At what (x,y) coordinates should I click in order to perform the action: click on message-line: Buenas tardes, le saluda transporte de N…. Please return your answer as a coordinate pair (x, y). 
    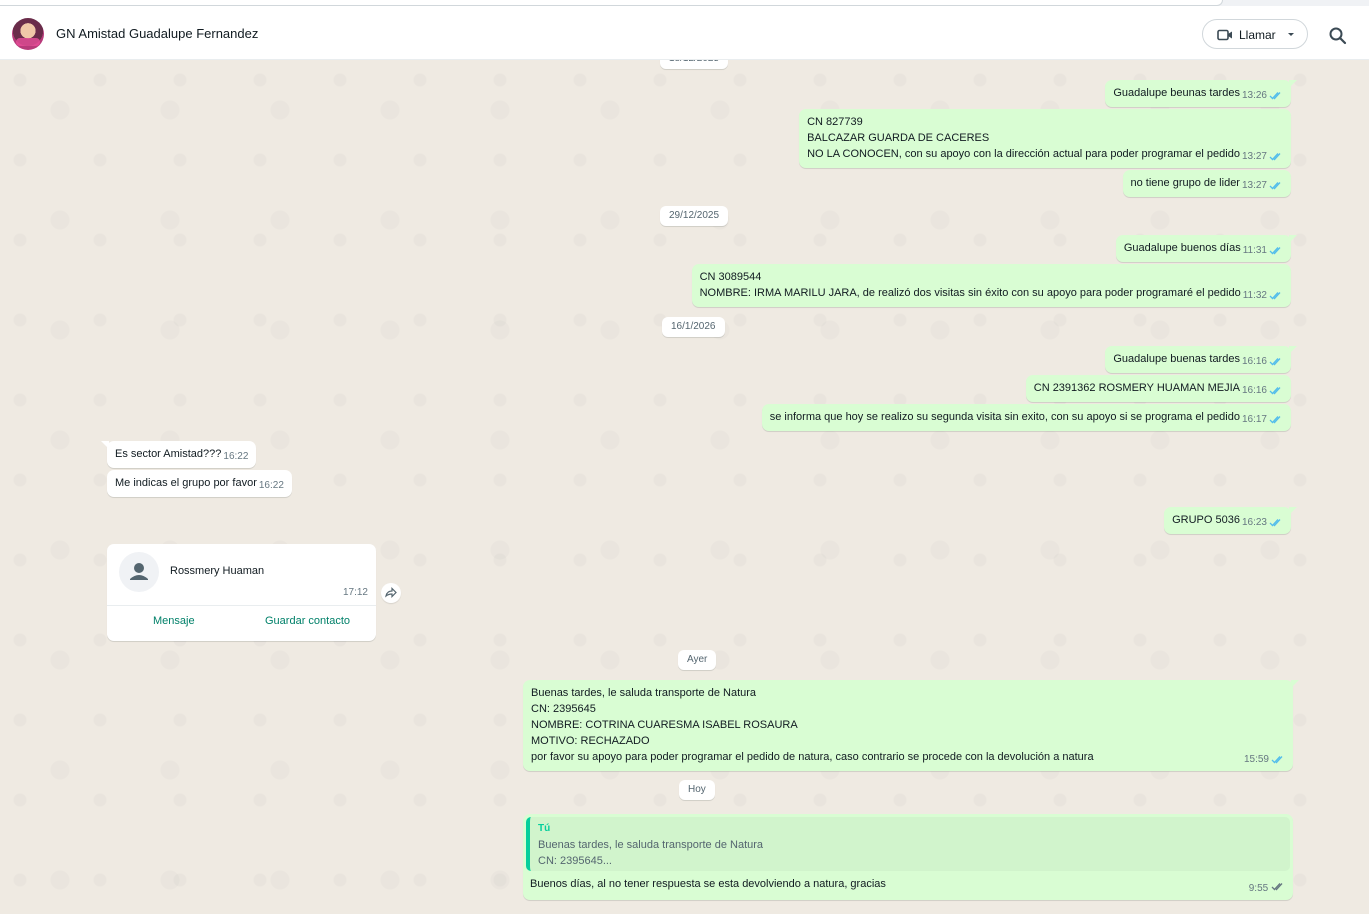
    Looking at the image, I should click on (644, 693).